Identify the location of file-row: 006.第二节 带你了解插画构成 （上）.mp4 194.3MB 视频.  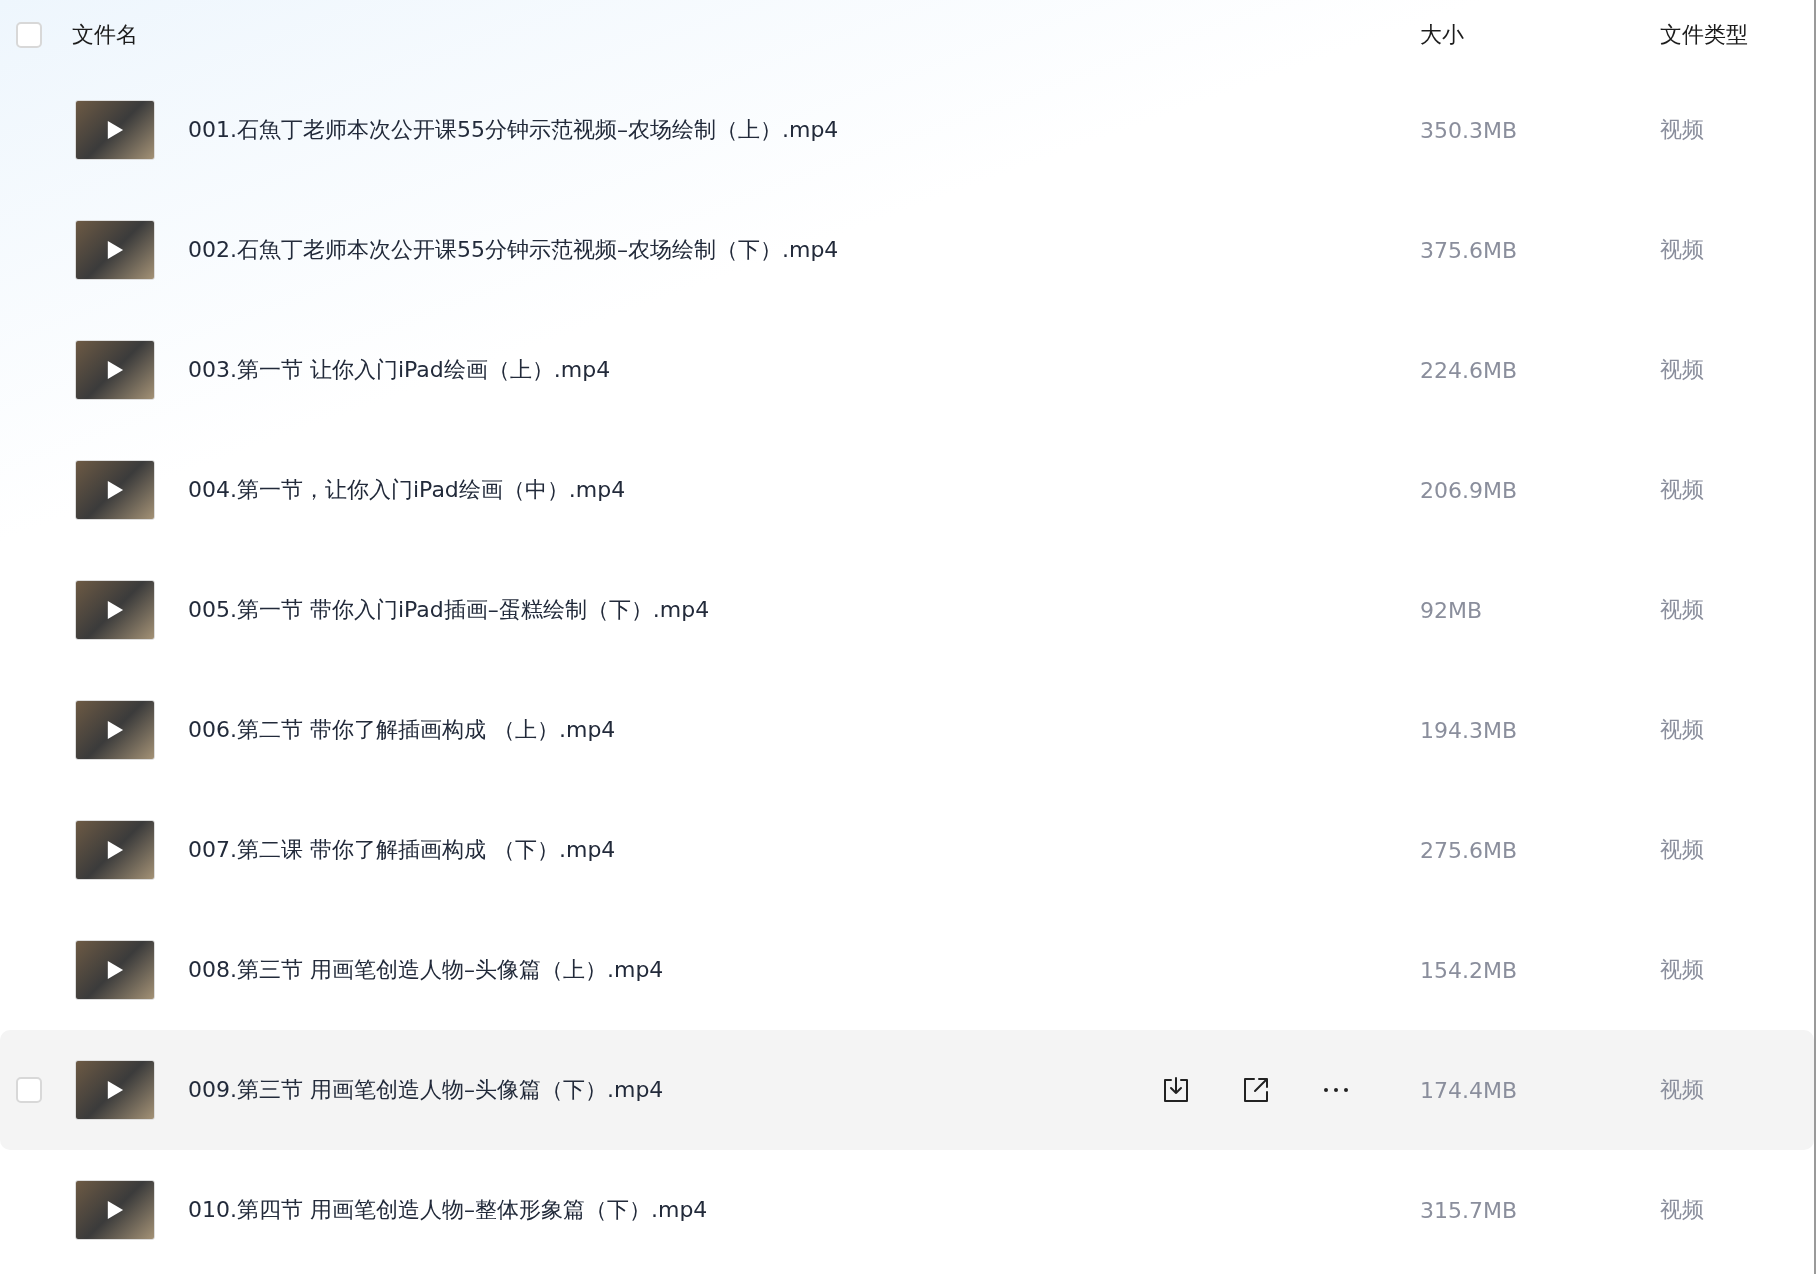
(907, 730).